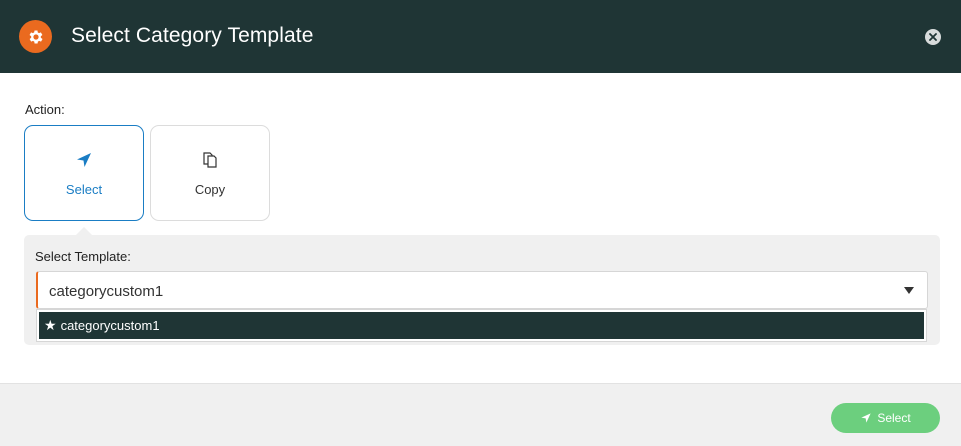 This screenshot has width=961, height=446. I want to click on caret-down-icon, so click(909, 290).